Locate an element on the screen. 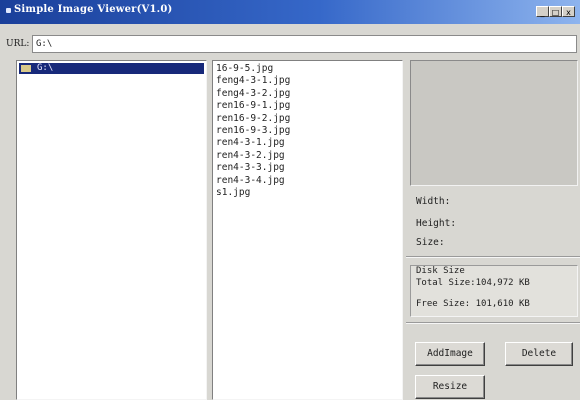  total-size-value: 104,972 KB is located at coordinates (502, 283).